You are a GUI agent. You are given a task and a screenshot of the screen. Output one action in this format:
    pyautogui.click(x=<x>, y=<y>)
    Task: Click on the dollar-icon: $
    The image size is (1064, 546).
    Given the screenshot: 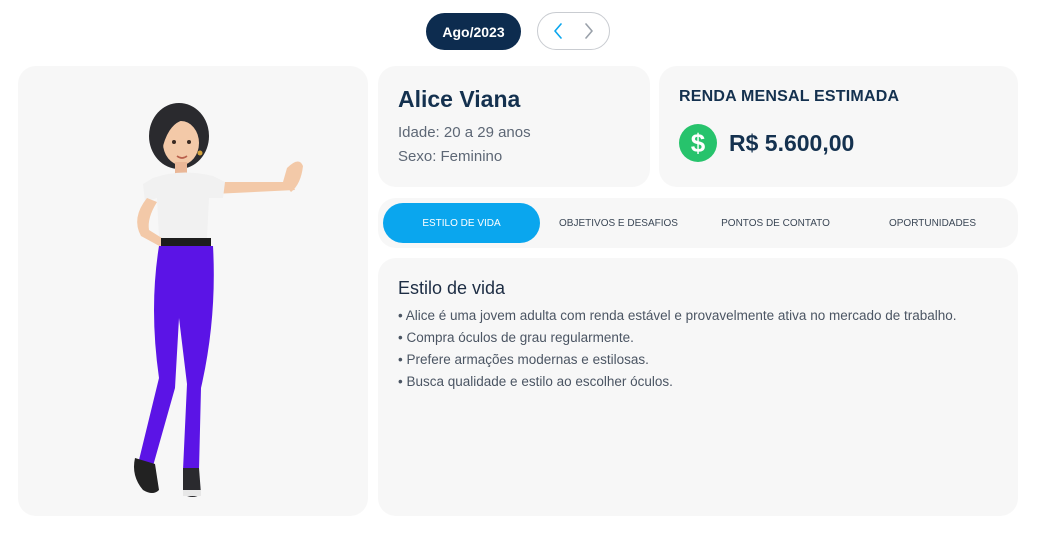 What is the action you would take?
    pyautogui.click(x=698, y=143)
    